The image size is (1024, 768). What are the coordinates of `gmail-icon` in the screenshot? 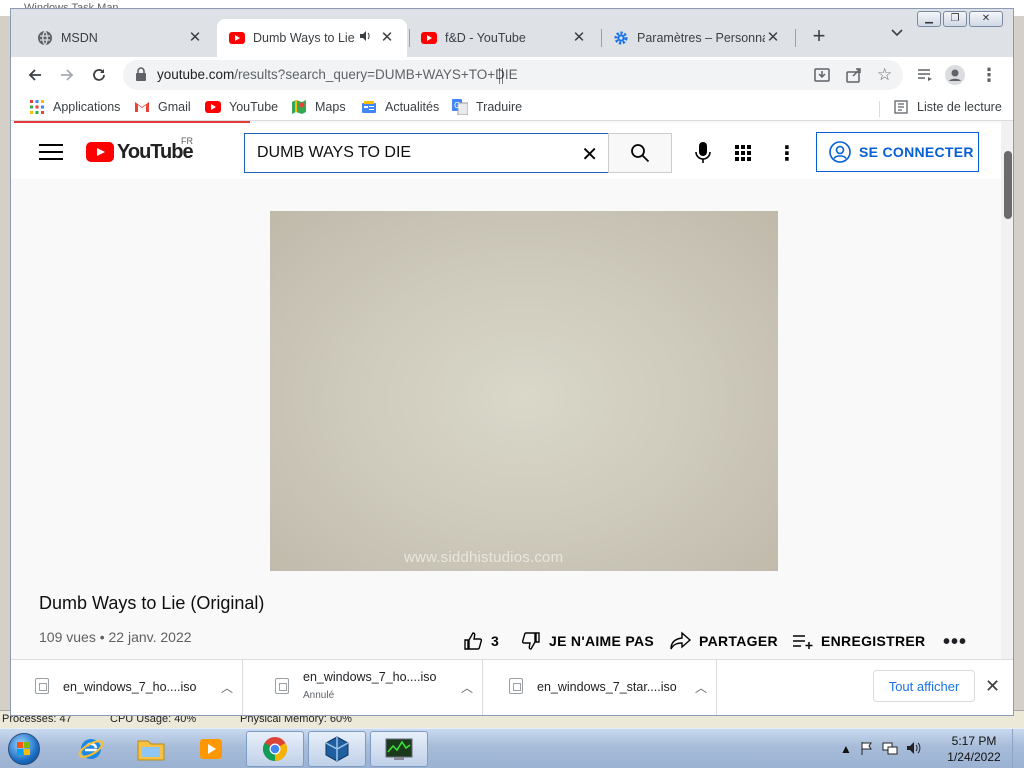 It's located at (142, 107).